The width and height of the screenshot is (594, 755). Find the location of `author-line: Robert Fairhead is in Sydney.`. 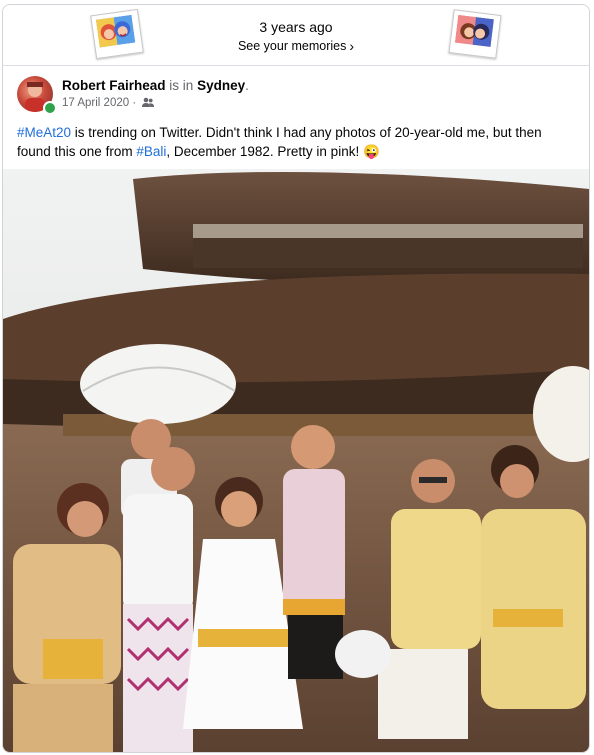

author-line: Robert Fairhead is in Sydney. is located at coordinates (155, 85).